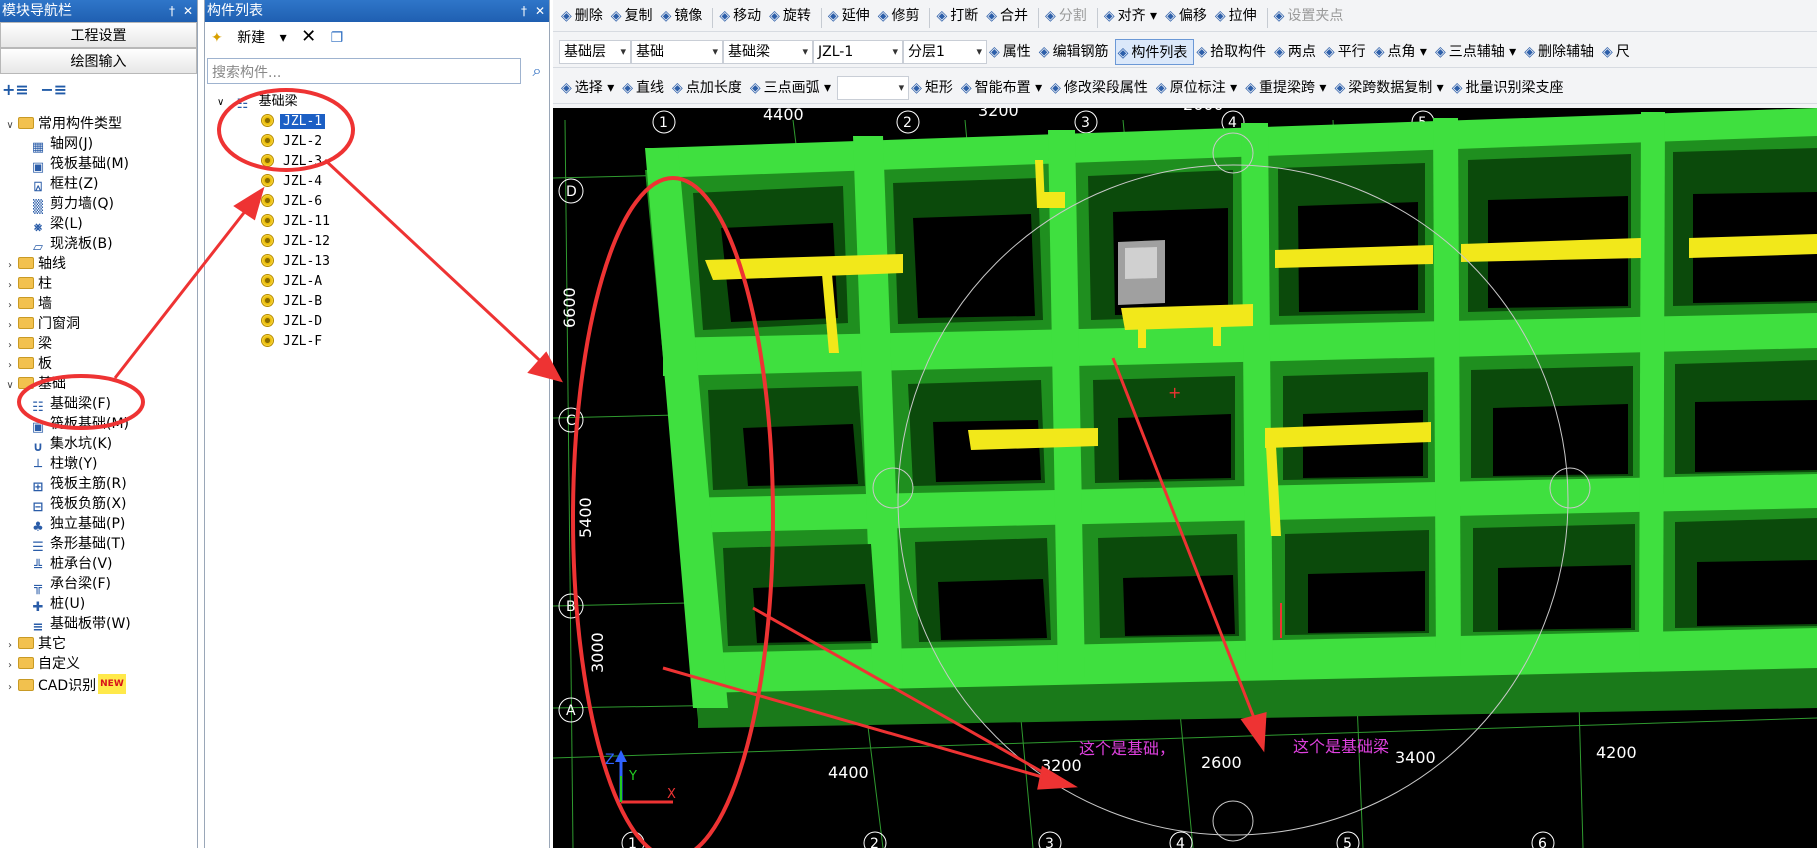 Image resolution: width=1817 pixels, height=848 pixels. Describe the element at coordinates (1188, 16) in the screenshot. I see `offset-button: ◈ 偏移` at that location.